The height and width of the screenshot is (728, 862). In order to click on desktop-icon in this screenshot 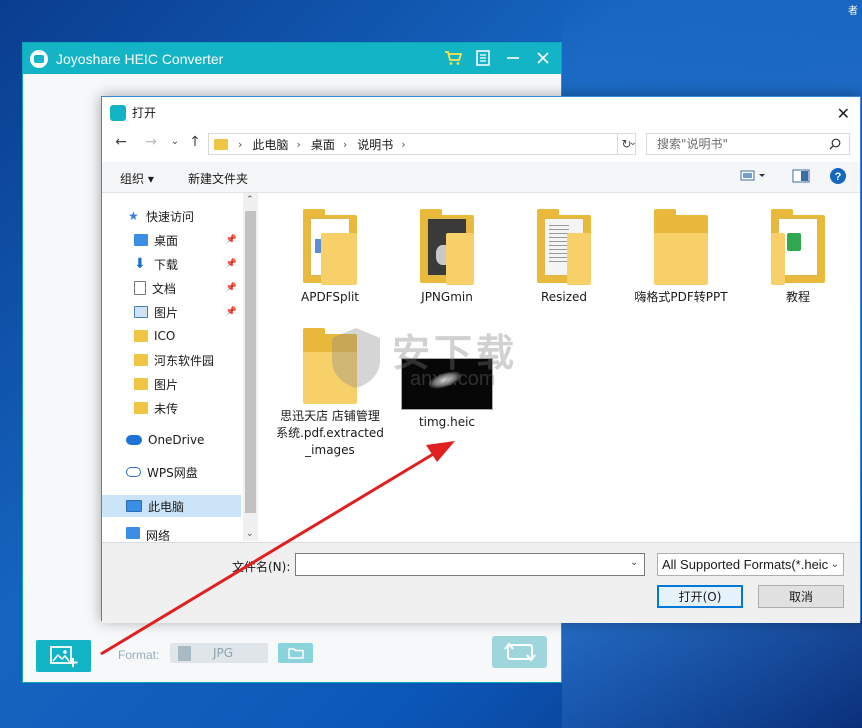, I will do `click(141, 240)`.